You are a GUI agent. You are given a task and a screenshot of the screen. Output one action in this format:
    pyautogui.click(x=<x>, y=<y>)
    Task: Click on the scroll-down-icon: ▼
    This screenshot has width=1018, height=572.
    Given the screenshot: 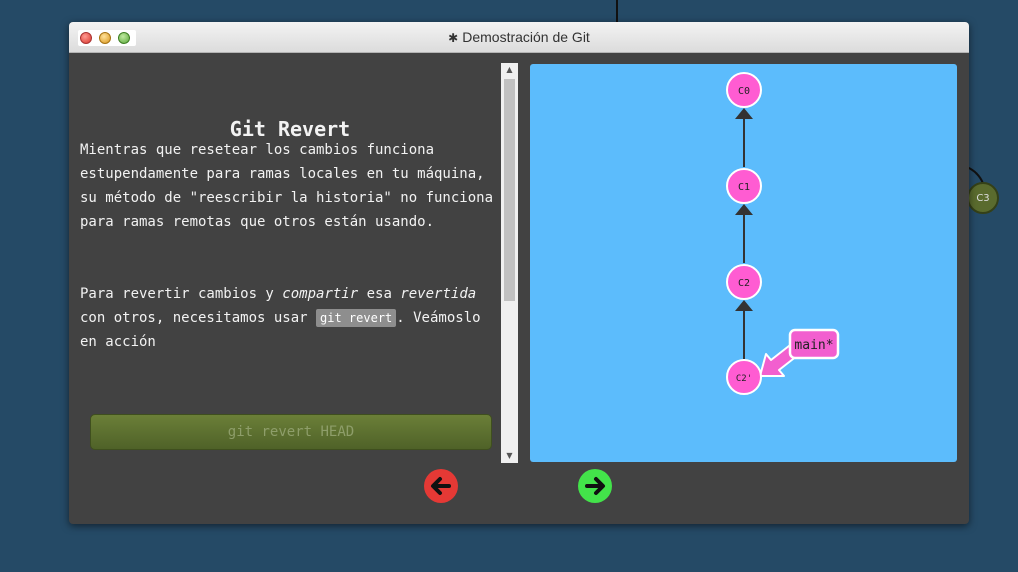 What is the action you would take?
    pyautogui.click(x=509, y=456)
    